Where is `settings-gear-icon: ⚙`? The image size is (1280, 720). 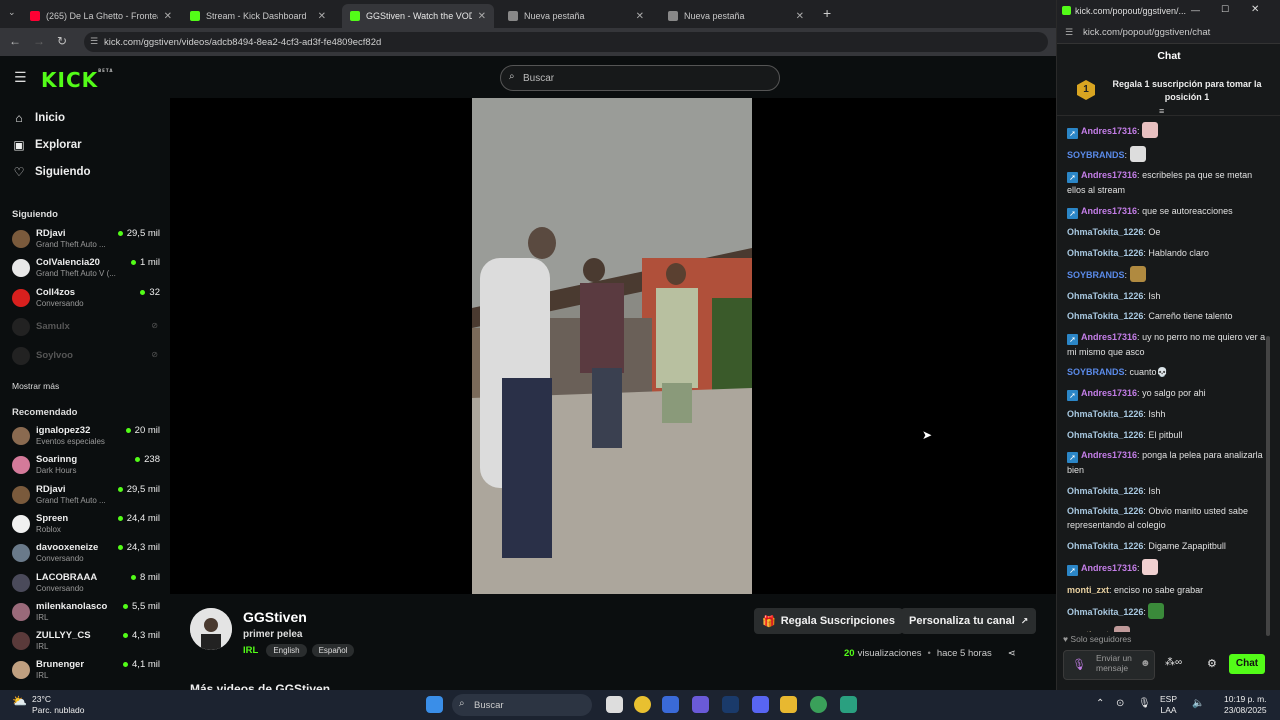
settings-gear-icon: ⚙ is located at coordinates (1212, 663).